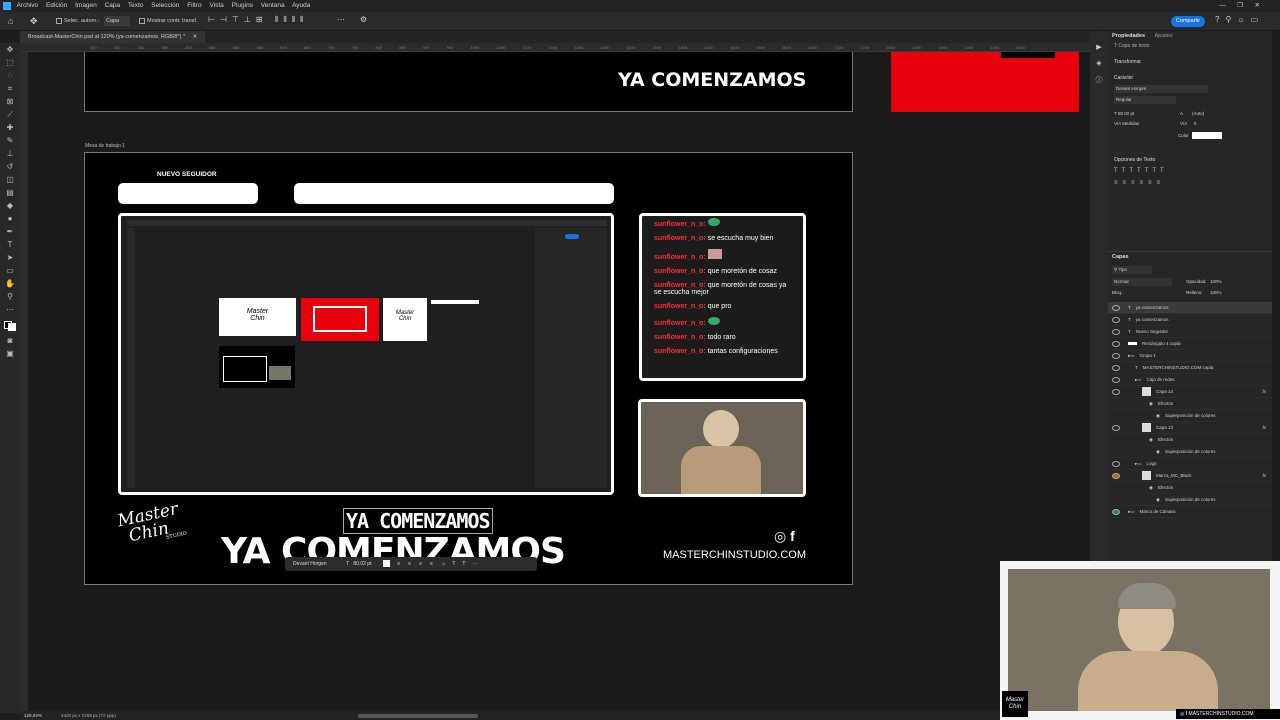  What do you see at coordinates (1190, 368) in the screenshot?
I see `layer-row: T MASTERCHINSTUDIO.COM copia` at bounding box center [1190, 368].